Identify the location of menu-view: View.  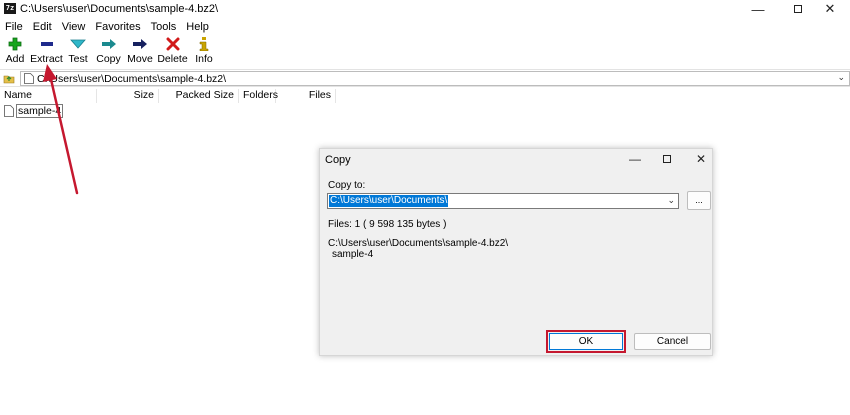
(74, 27).